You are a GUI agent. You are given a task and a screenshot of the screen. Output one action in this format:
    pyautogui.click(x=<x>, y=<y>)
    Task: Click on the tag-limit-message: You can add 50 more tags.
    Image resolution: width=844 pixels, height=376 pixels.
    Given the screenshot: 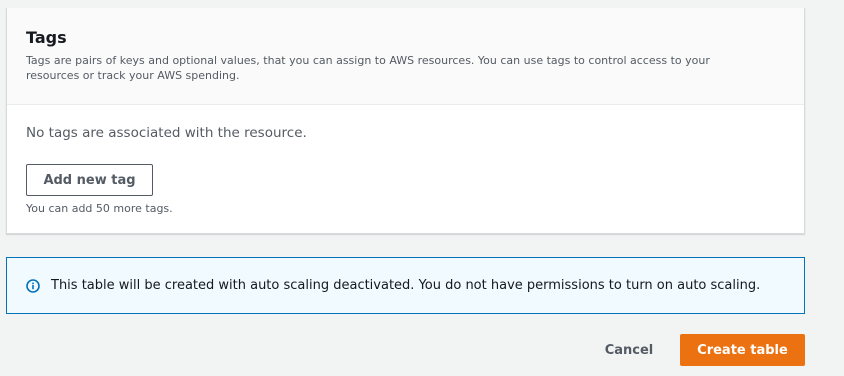 What is the action you would take?
    pyautogui.click(x=99, y=208)
    